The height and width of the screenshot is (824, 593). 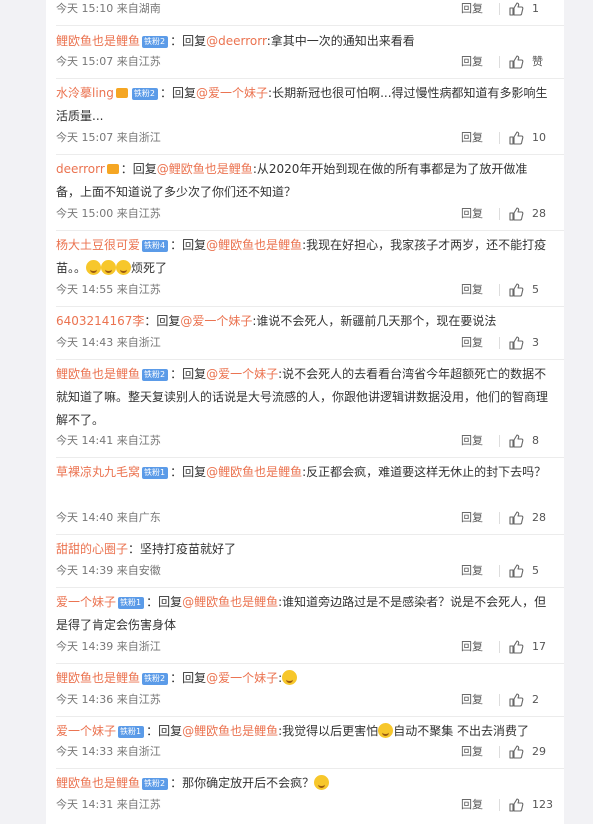 What do you see at coordinates (424, 472) in the screenshot?
I see `comment-text: :反正都会疯，难道要这样无休止的封下去吗？` at bounding box center [424, 472].